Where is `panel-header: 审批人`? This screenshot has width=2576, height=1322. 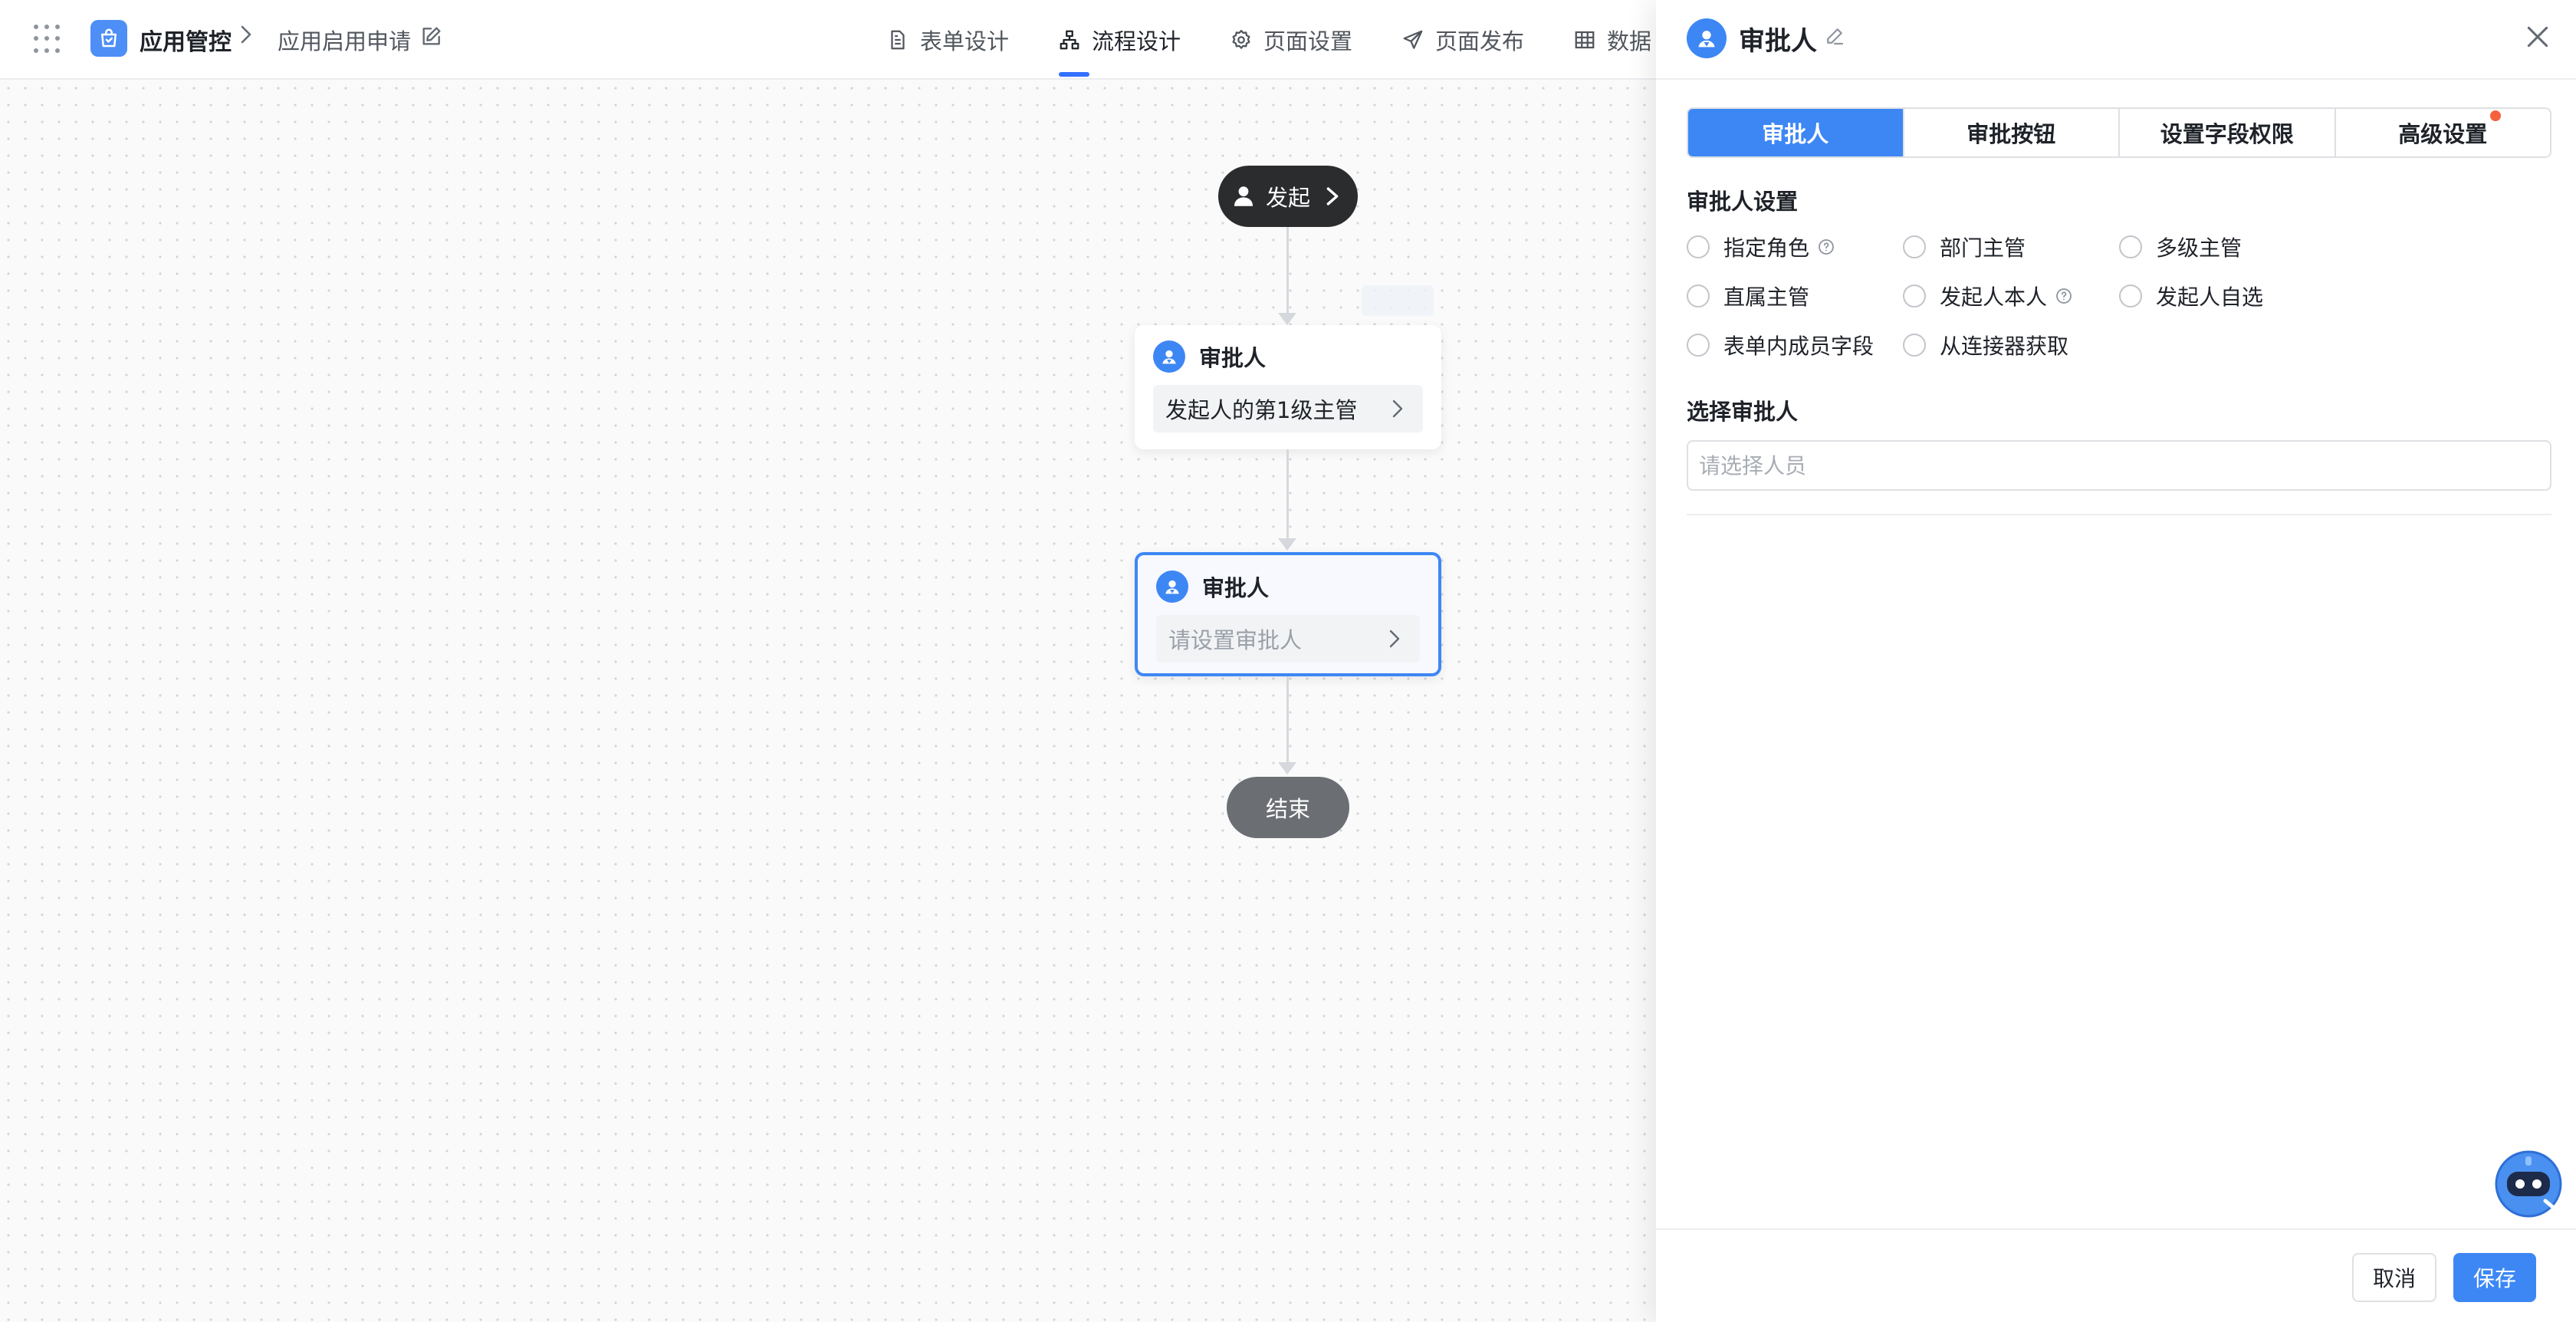 panel-header: 审批人 is located at coordinates (2116, 40).